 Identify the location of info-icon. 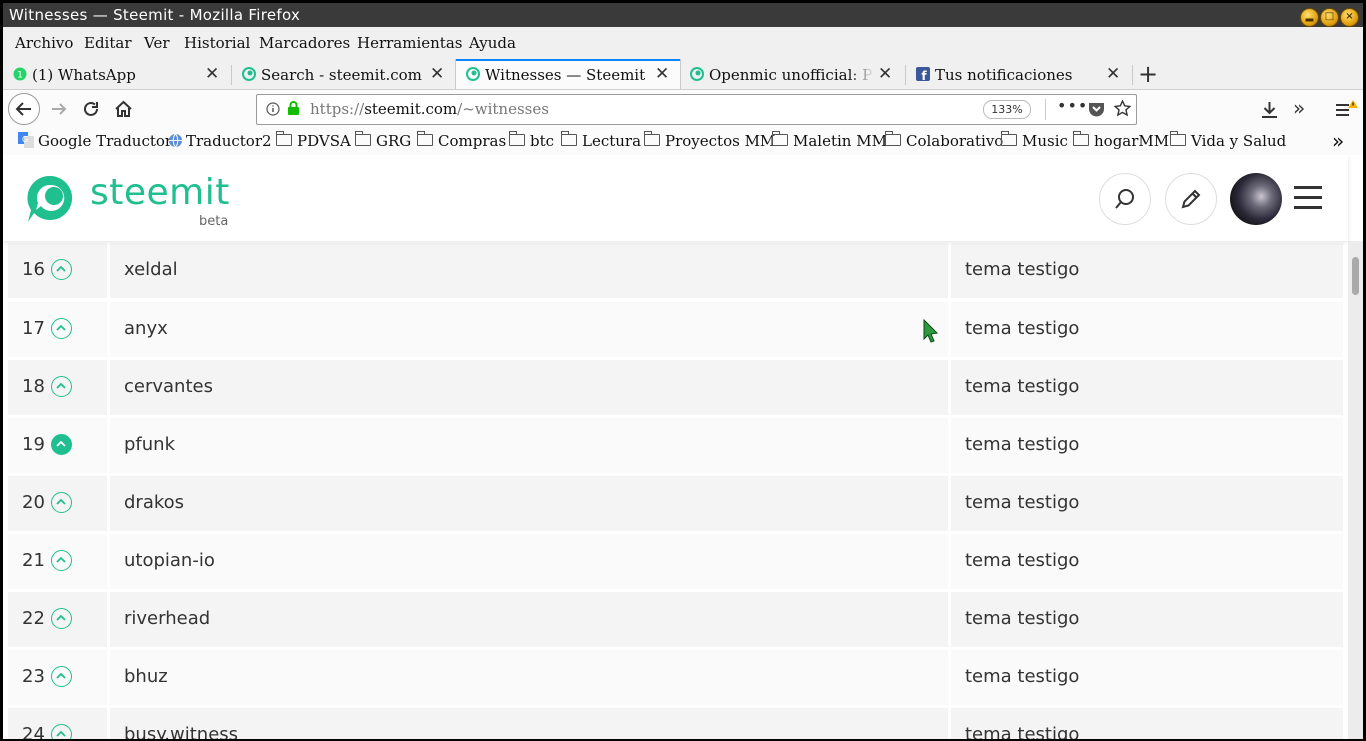
(273, 109).